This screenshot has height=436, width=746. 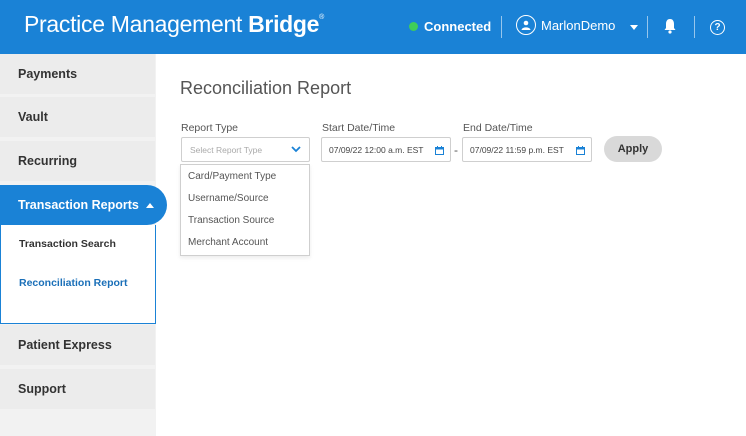 What do you see at coordinates (77, 161) in the screenshot?
I see `sidebar-item-recurring: Recurring` at bounding box center [77, 161].